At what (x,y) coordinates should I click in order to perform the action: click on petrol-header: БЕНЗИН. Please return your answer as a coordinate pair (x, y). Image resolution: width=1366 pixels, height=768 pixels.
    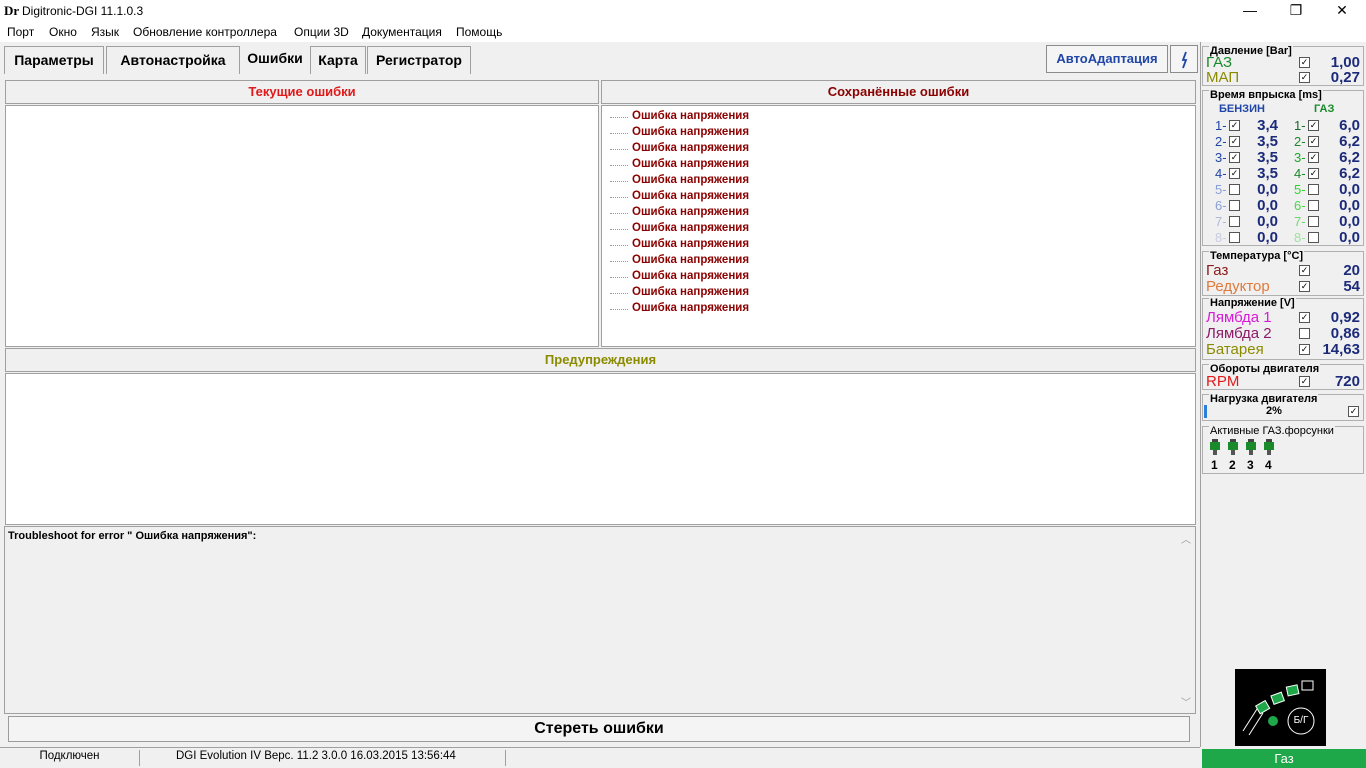
    Looking at the image, I should click on (1242, 109).